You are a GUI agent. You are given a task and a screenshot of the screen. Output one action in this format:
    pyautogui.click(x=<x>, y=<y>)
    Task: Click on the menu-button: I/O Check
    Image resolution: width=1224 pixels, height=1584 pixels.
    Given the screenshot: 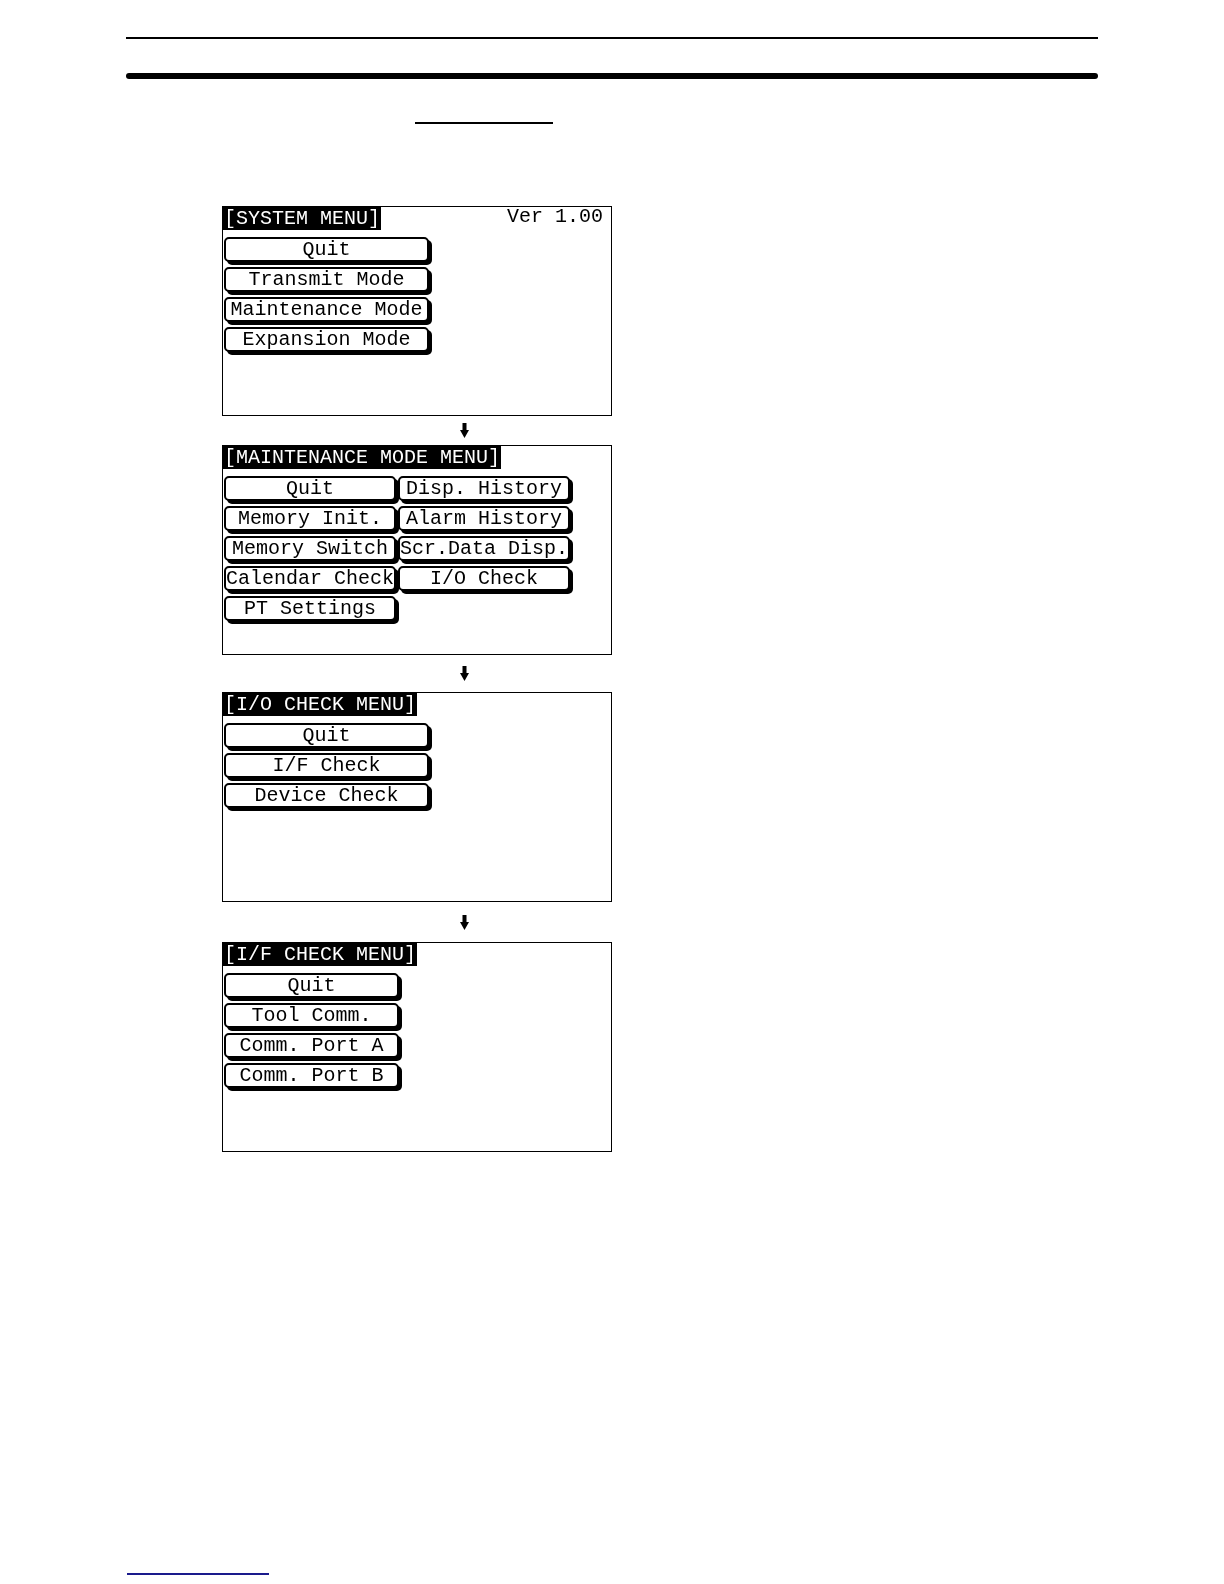 What is the action you would take?
    pyautogui.click(x=484, y=578)
    